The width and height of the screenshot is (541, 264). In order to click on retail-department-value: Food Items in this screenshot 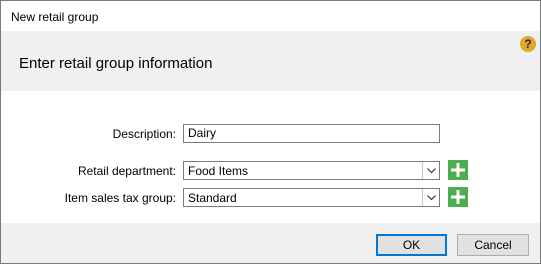, I will do `click(218, 171)`.